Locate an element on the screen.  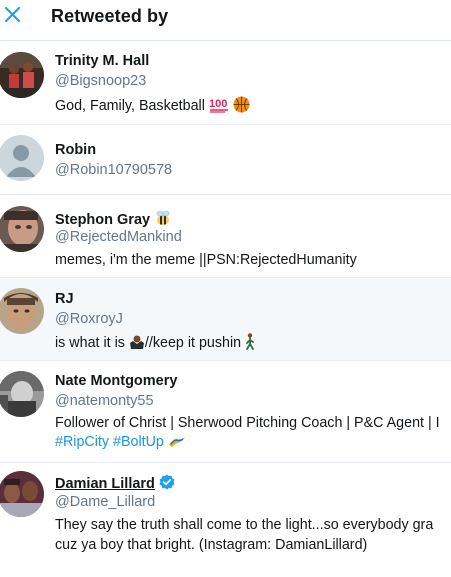
user-bio: God, Family, Basketball 100 is located at coordinates (152, 105).